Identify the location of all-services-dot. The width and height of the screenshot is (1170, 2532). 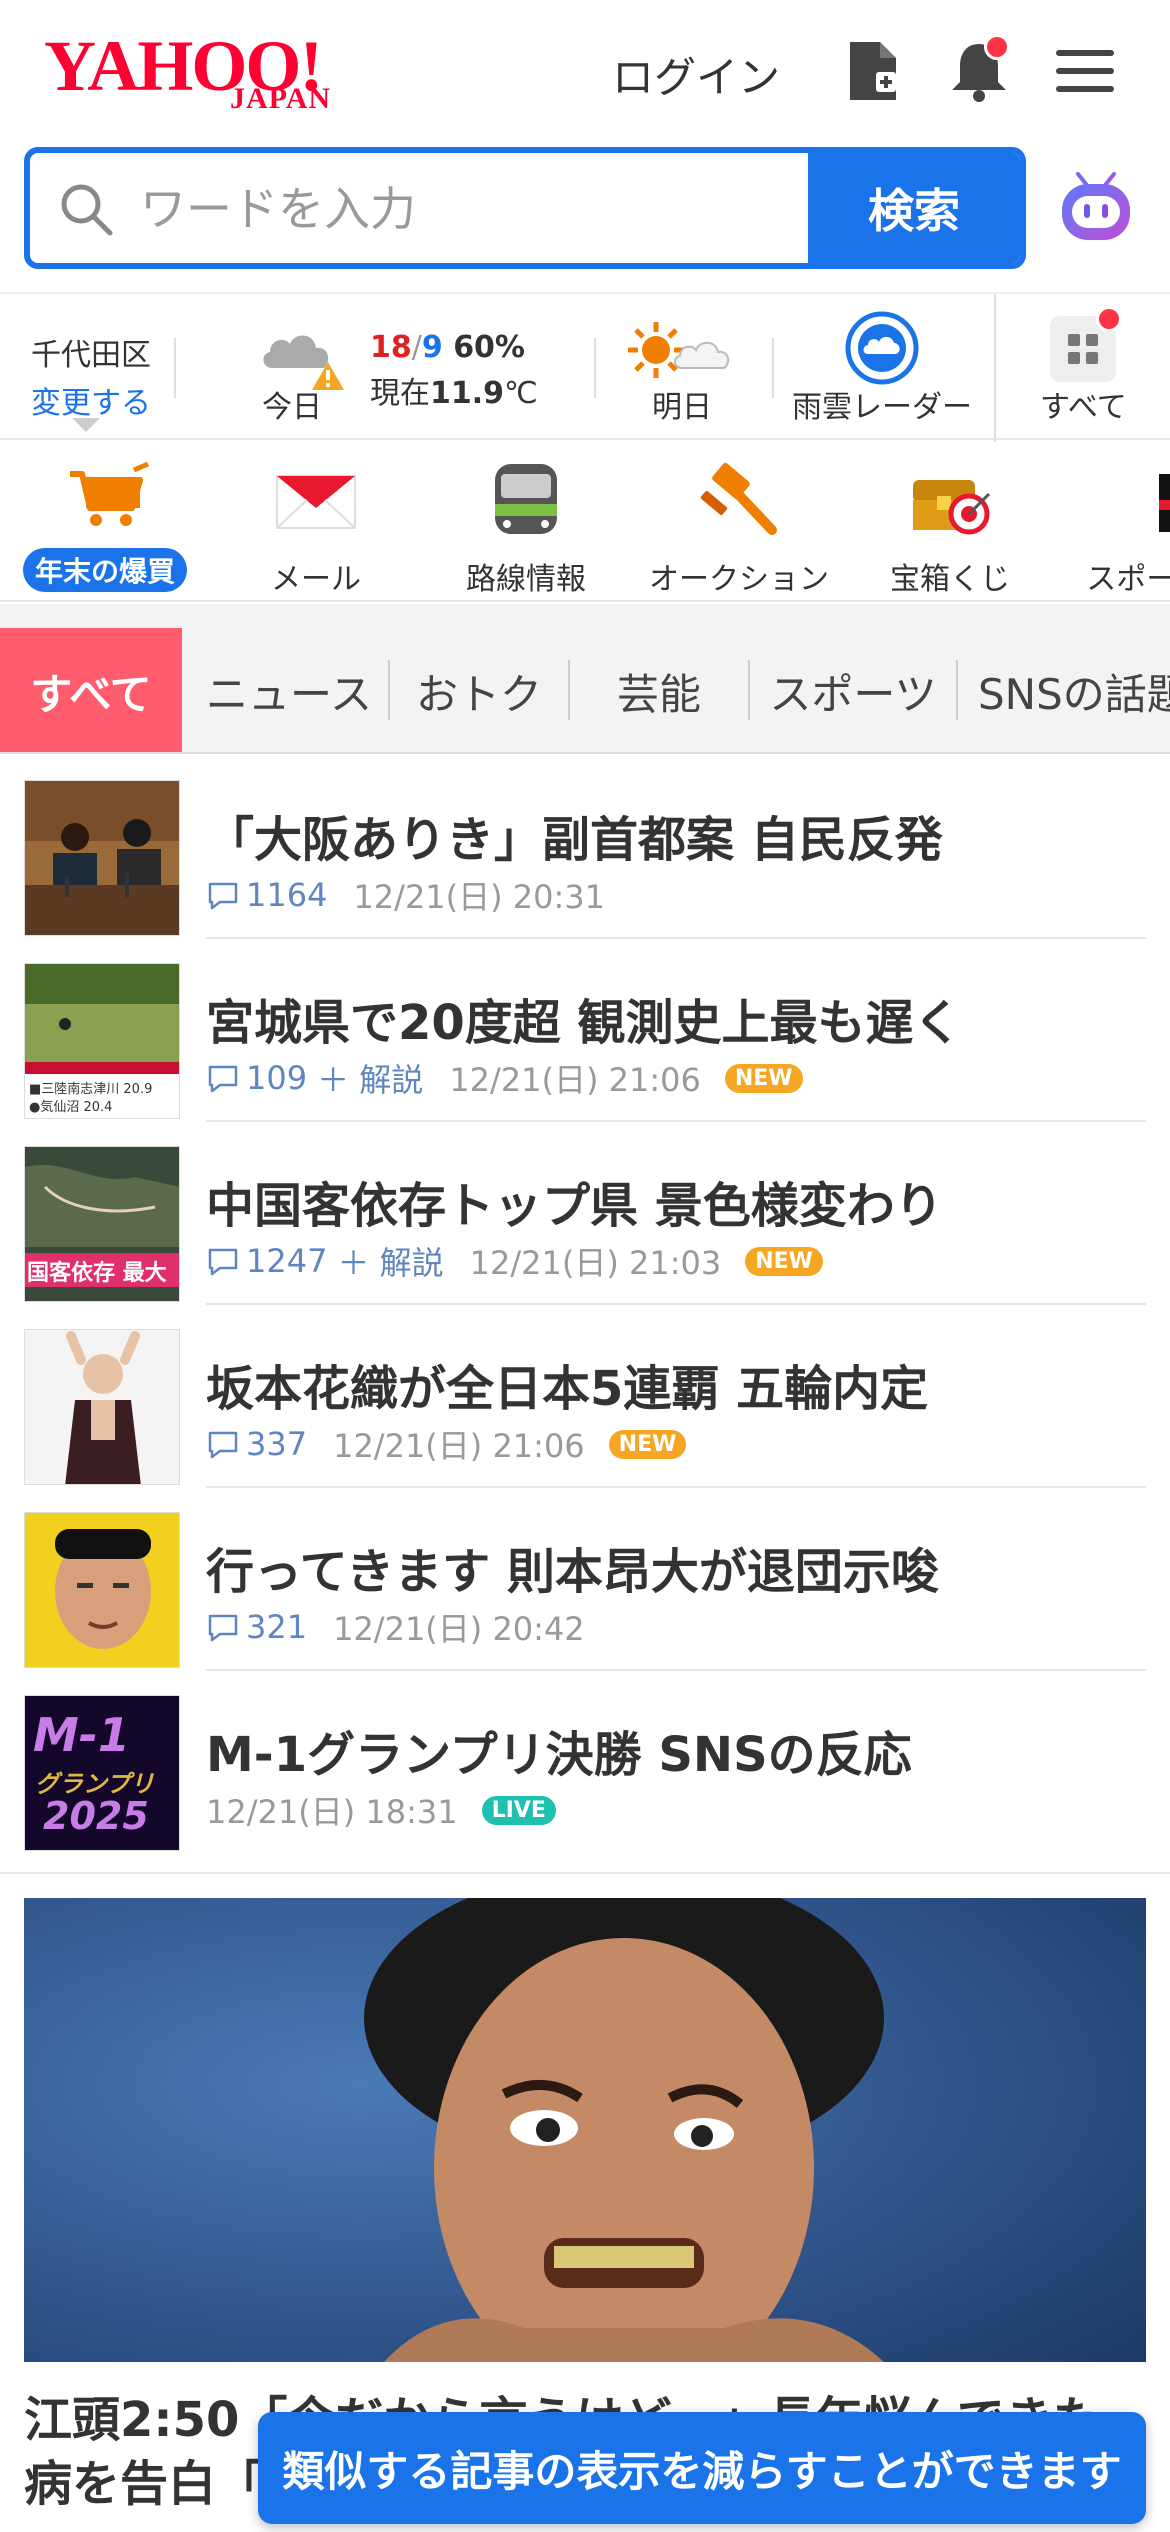
(1109, 319).